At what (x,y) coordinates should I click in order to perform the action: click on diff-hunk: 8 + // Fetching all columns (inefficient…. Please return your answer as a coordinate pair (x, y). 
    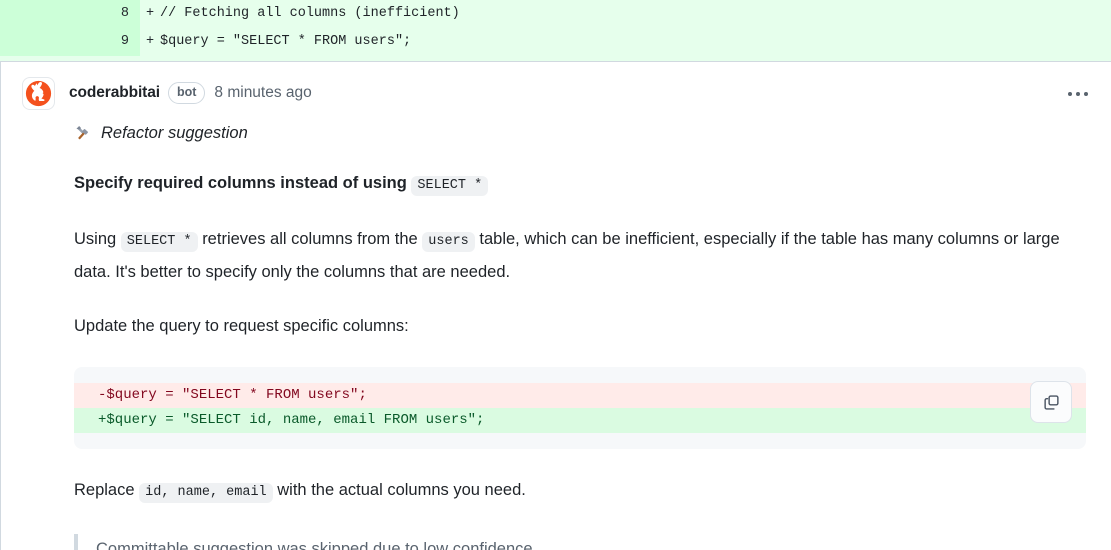
    Looking at the image, I should click on (555, 30).